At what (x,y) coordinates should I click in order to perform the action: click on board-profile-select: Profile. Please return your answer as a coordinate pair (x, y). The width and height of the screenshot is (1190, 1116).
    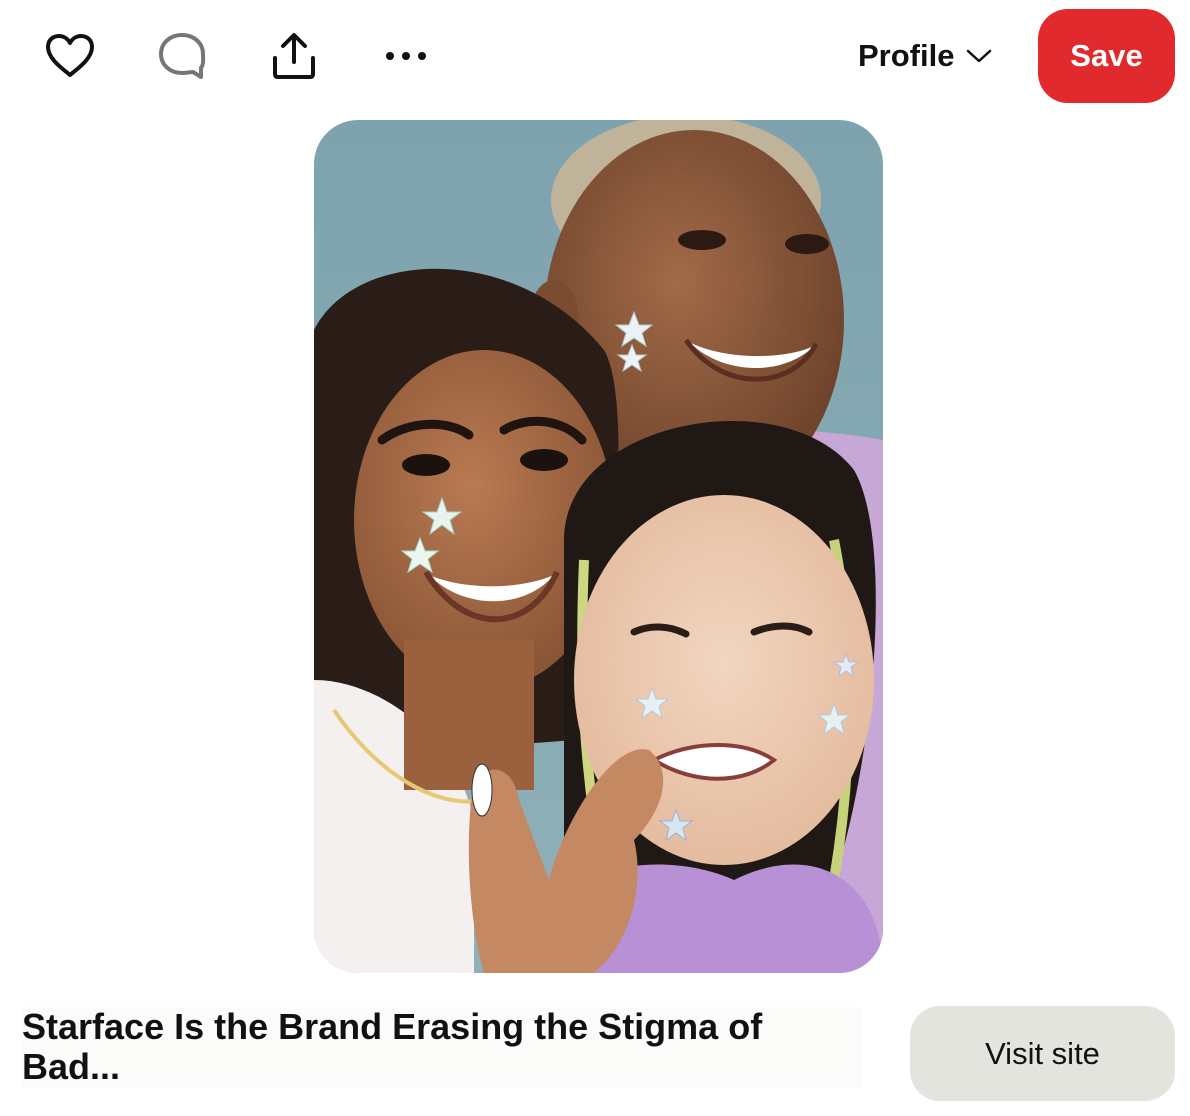
    Looking at the image, I should click on (925, 56).